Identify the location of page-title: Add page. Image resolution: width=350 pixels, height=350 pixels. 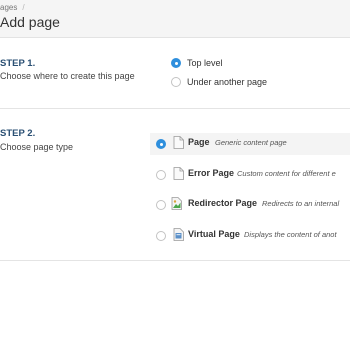
(30, 22).